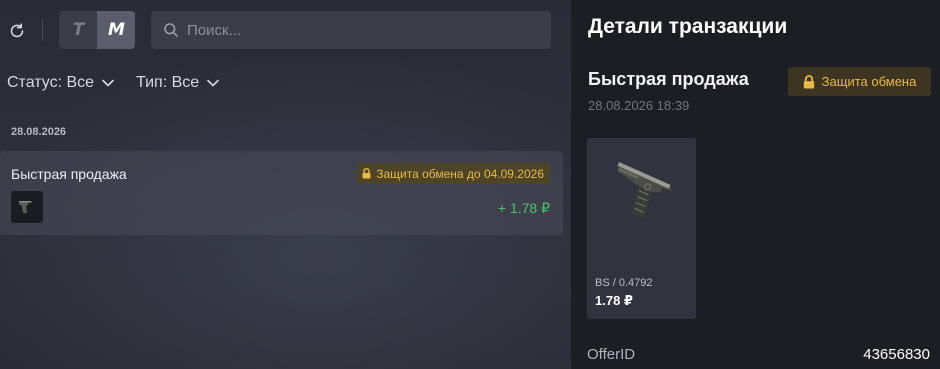 The height and width of the screenshot is (369, 940). I want to click on marketplace-t-button: T, so click(78, 30).